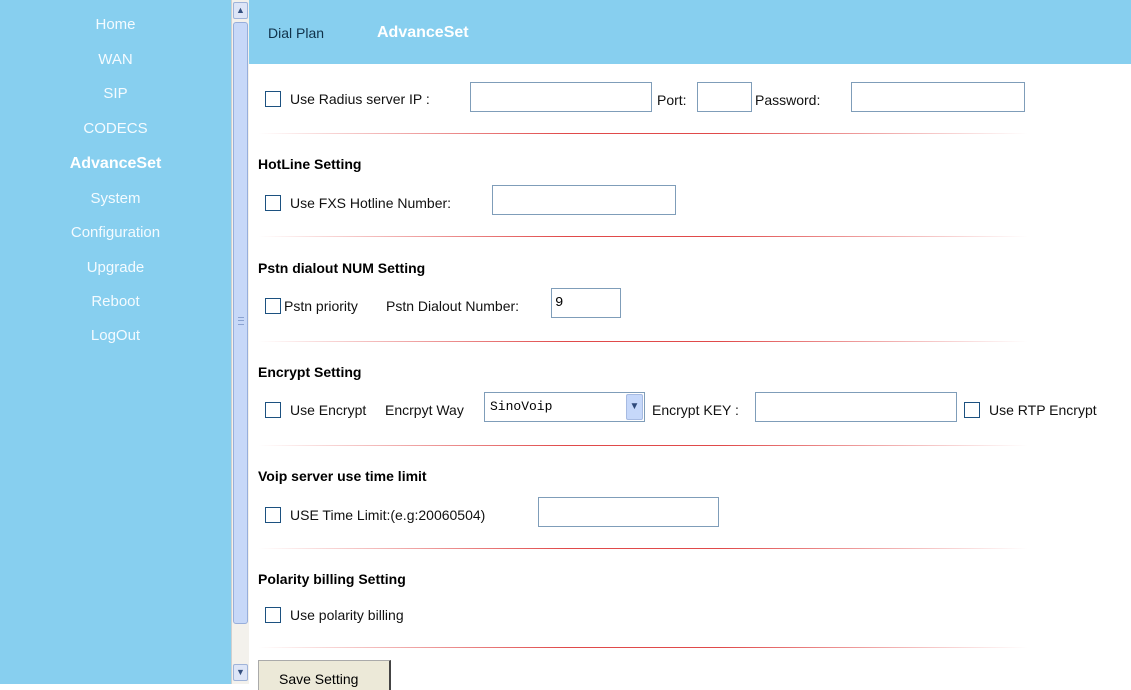 Image resolution: width=1131 pixels, height=690 pixels. What do you see at coordinates (273, 306) in the screenshot?
I see `pstn-priority-checkbox` at bounding box center [273, 306].